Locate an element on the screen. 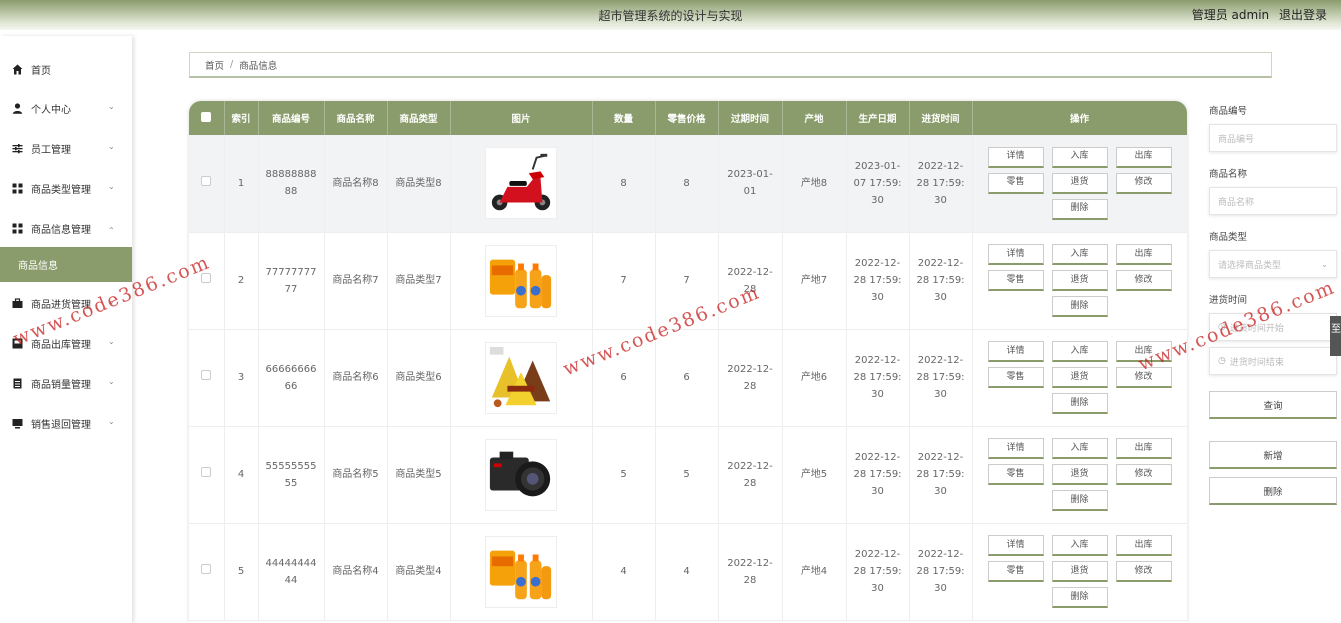 The height and width of the screenshot is (623, 1341). sidebar-item-label: 商品销量管理 is located at coordinates (61, 385).